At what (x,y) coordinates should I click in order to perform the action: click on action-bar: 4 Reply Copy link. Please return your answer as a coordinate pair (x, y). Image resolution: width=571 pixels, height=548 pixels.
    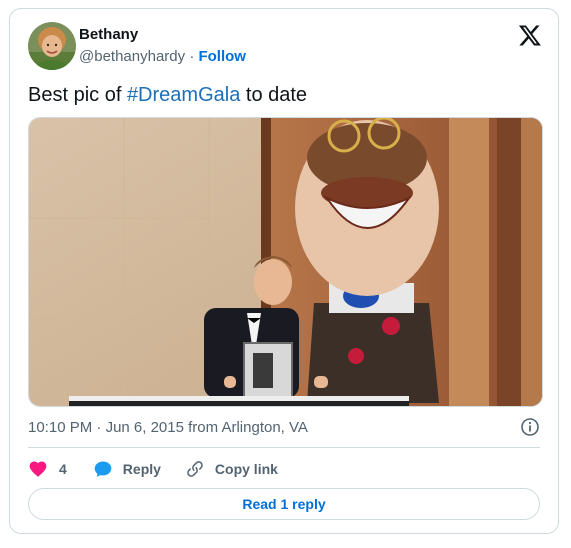
    Looking at the image, I should click on (153, 469).